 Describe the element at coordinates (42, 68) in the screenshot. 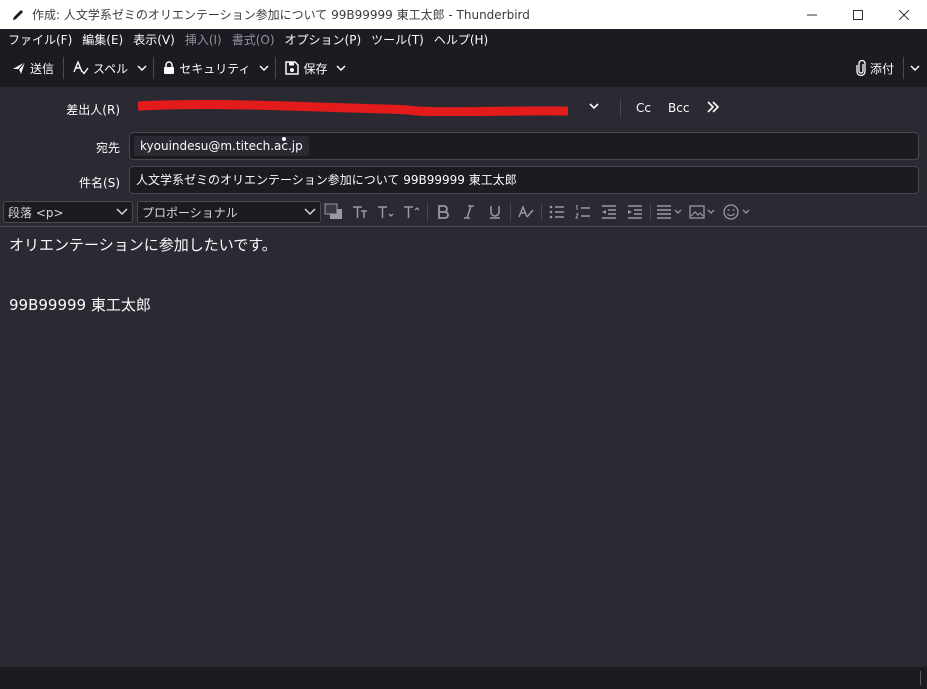

I see `send-label: 送信` at that location.